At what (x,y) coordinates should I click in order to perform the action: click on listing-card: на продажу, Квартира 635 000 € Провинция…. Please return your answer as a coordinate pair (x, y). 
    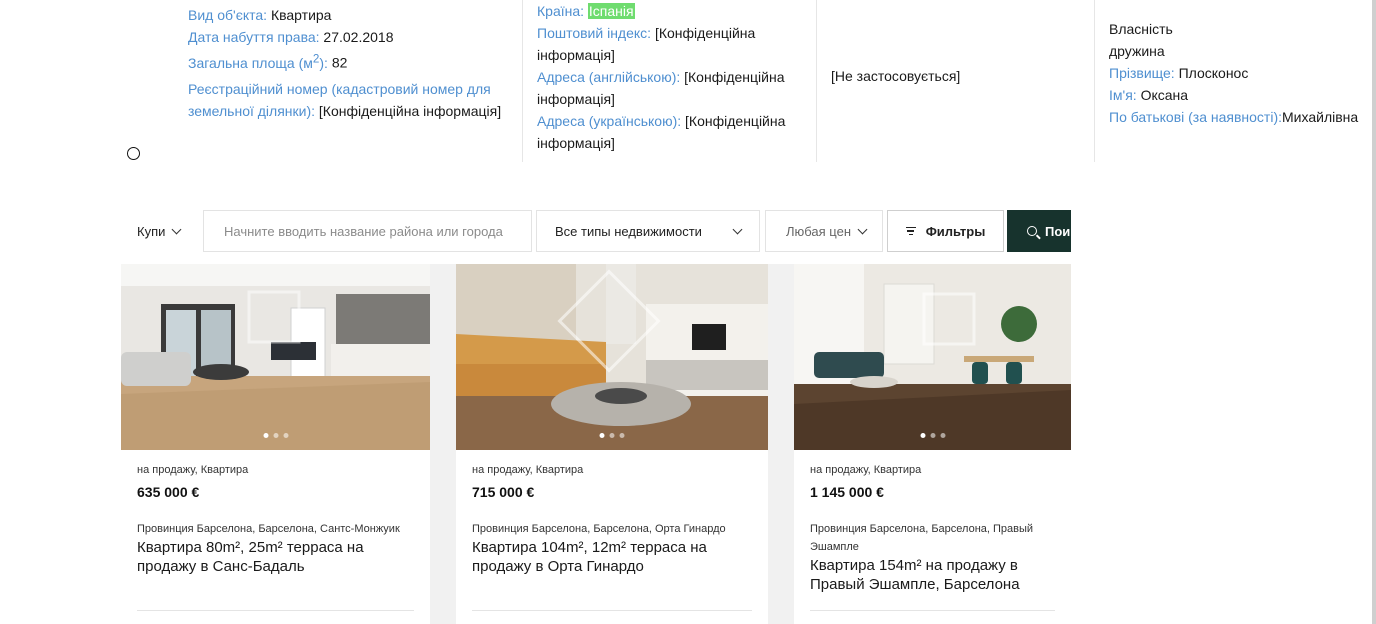
    Looking at the image, I should click on (275, 444).